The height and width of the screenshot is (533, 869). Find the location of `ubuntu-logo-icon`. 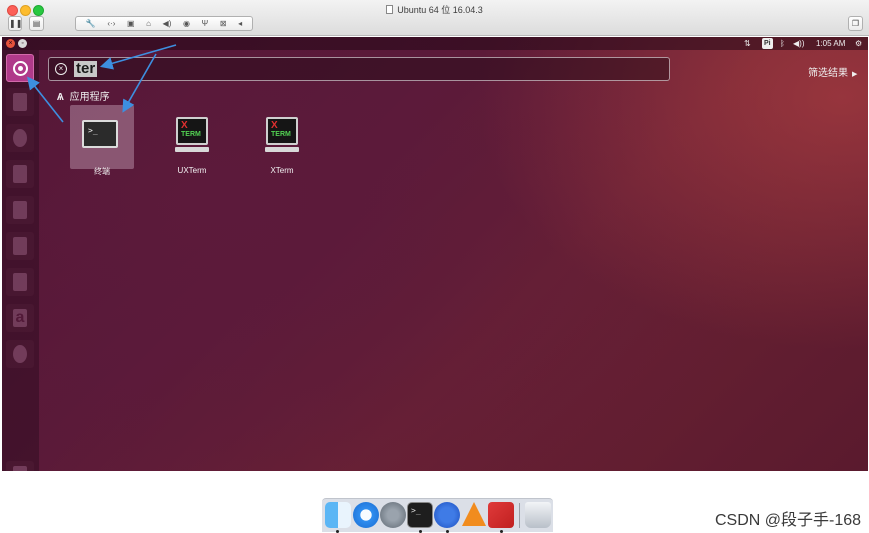

ubuntu-logo-icon is located at coordinates (20, 68).